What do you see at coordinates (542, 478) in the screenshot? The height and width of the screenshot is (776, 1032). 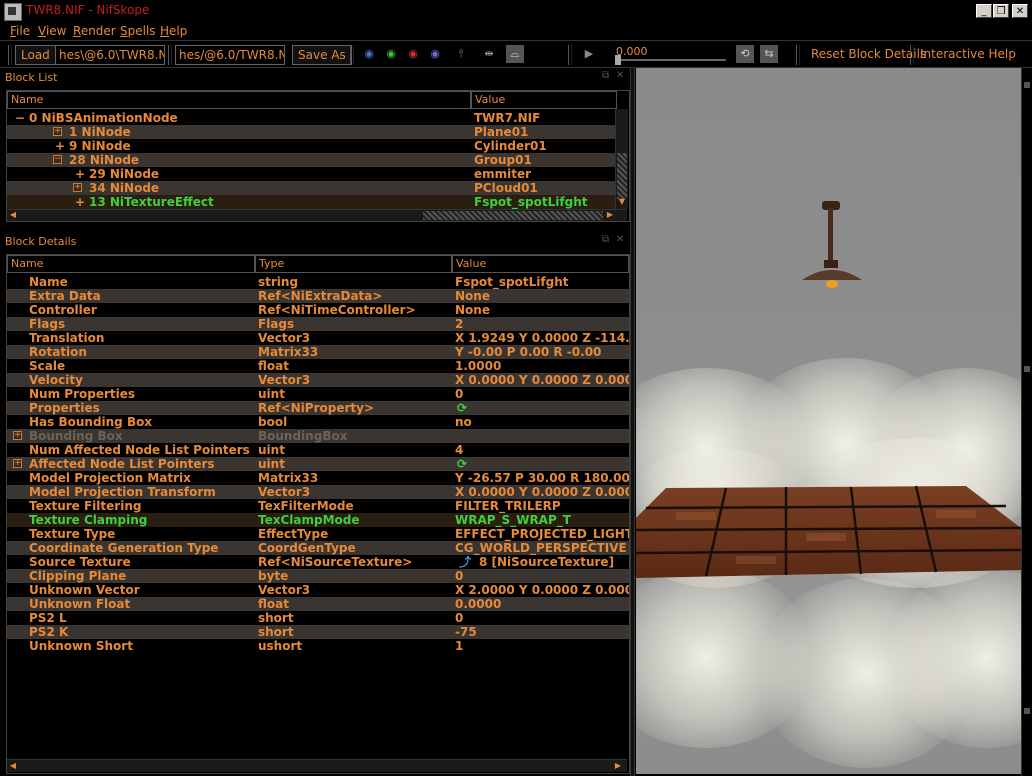 I see `details-row-value: Y -26.57 P 30.00 R 180.00` at bounding box center [542, 478].